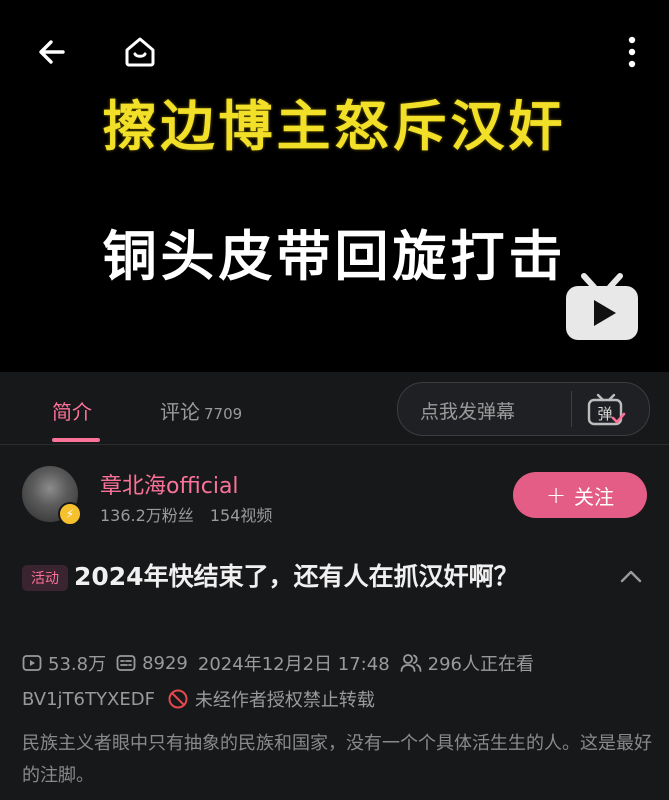  What do you see at coordinates (140, 52) in the screenshot?
I see `home-icon` at bounding box center [140, 52].